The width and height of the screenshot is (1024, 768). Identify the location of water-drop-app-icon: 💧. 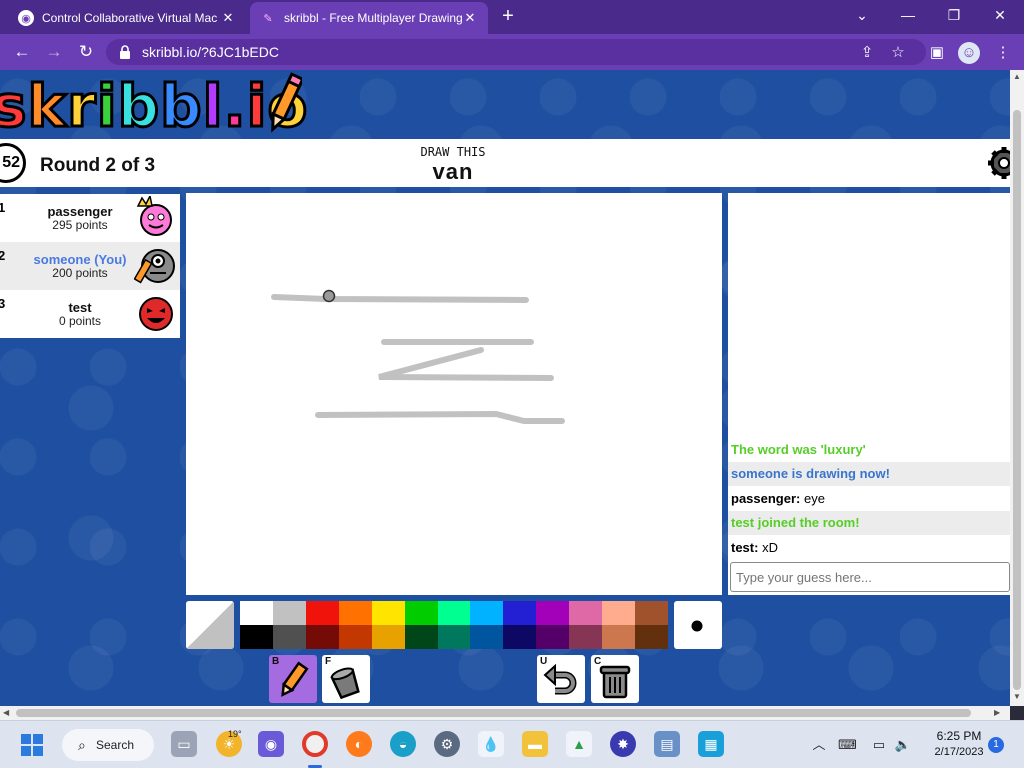
(491, 744).